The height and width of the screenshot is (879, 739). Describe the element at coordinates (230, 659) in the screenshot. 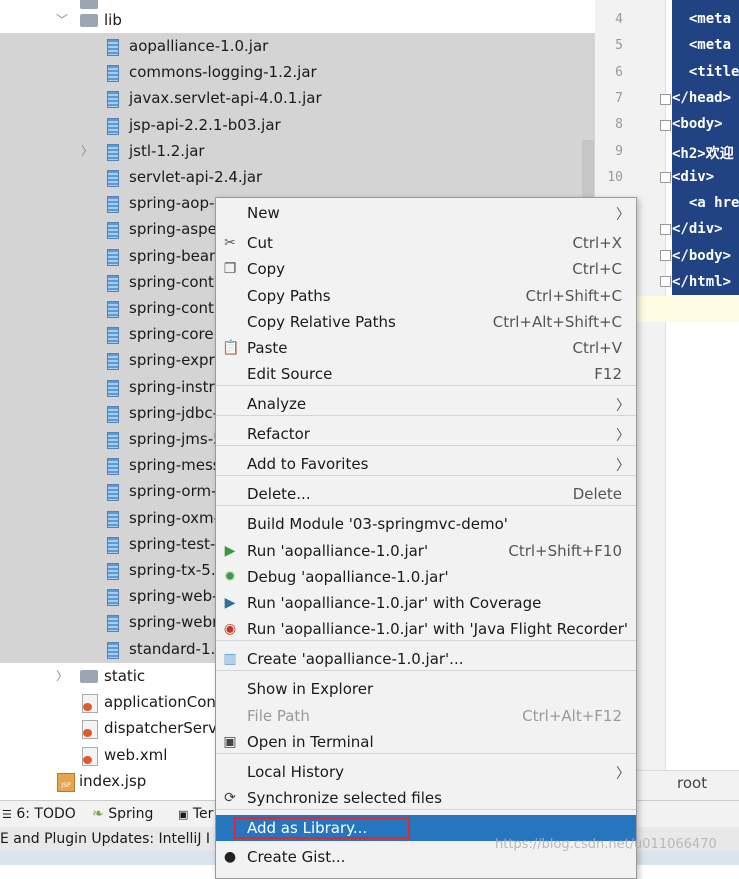

I see `jar-icon: ▥` at that location.